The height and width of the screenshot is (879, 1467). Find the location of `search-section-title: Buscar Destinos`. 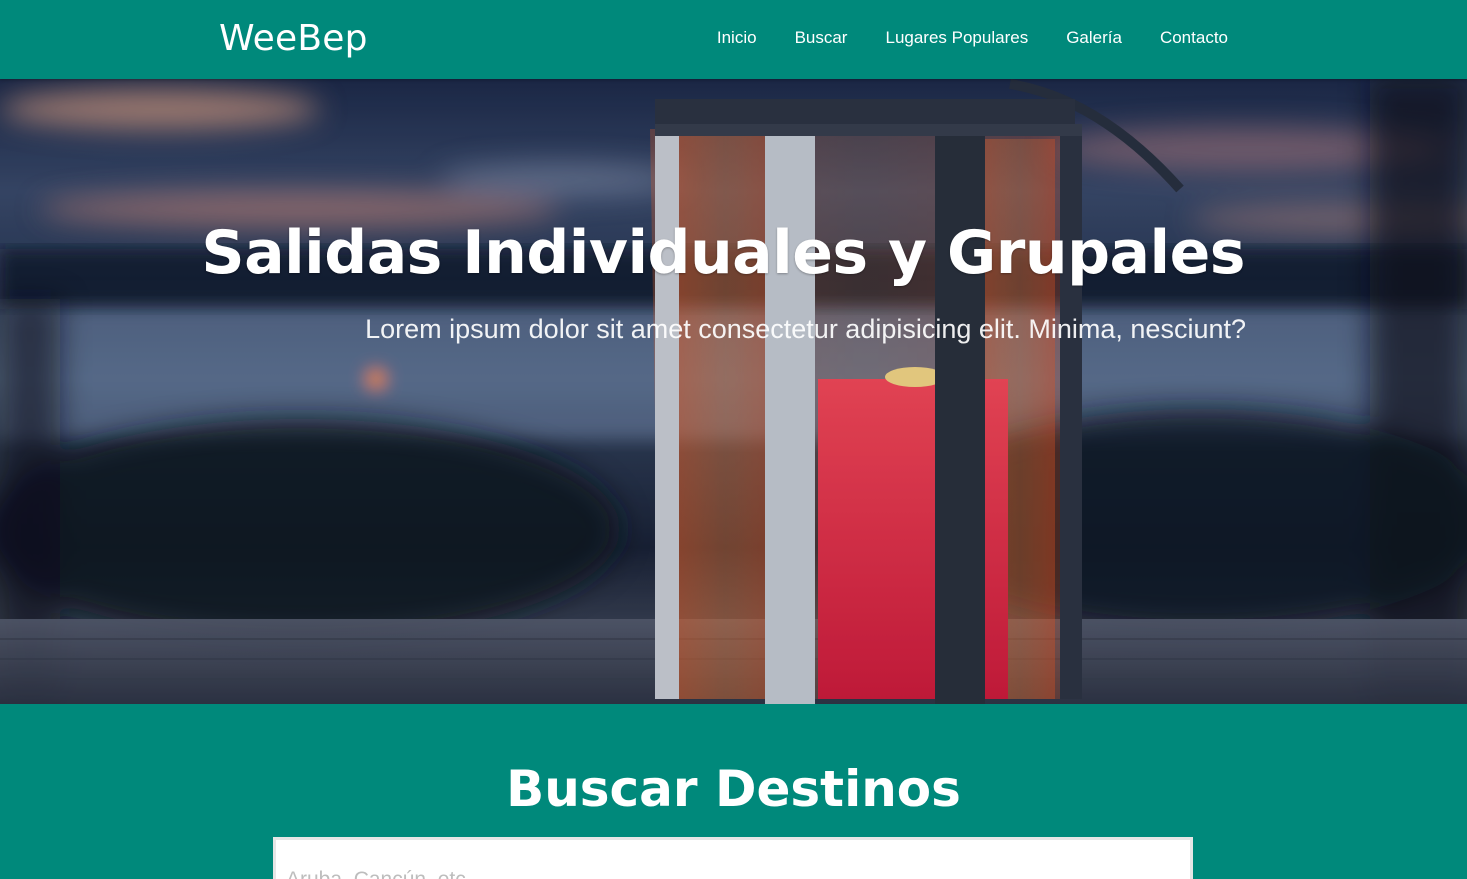

search-section-title: Buscar Destinos is located at coordinates (733, 789).